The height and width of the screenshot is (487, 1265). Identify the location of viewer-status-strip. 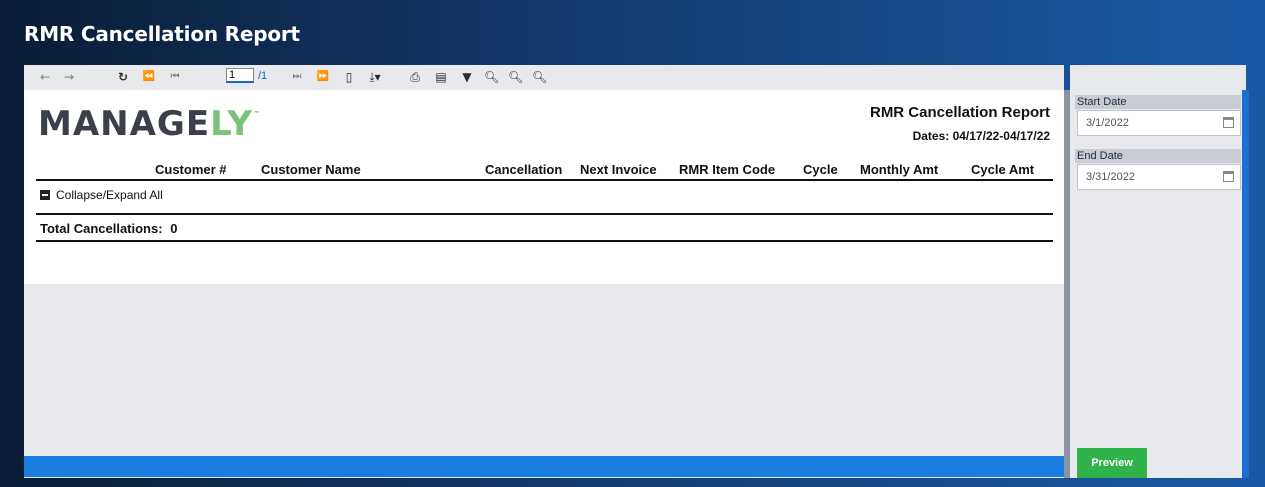
(544, 466).